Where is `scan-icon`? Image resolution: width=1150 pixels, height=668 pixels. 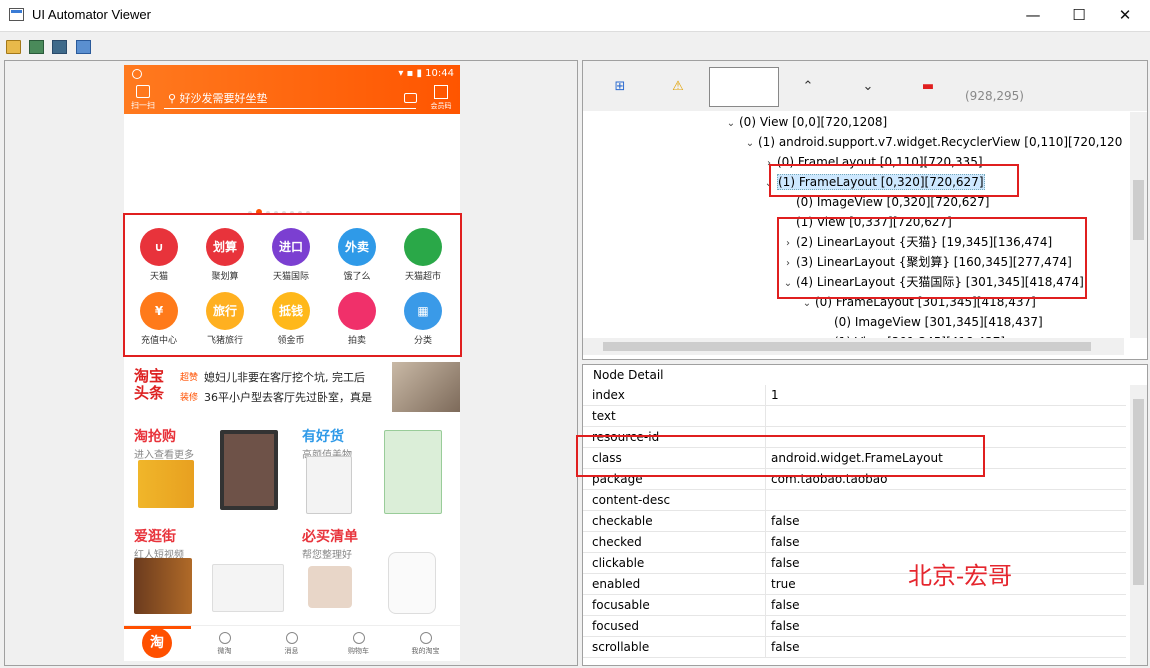
scan-icon is located at coordinates (143, 91).